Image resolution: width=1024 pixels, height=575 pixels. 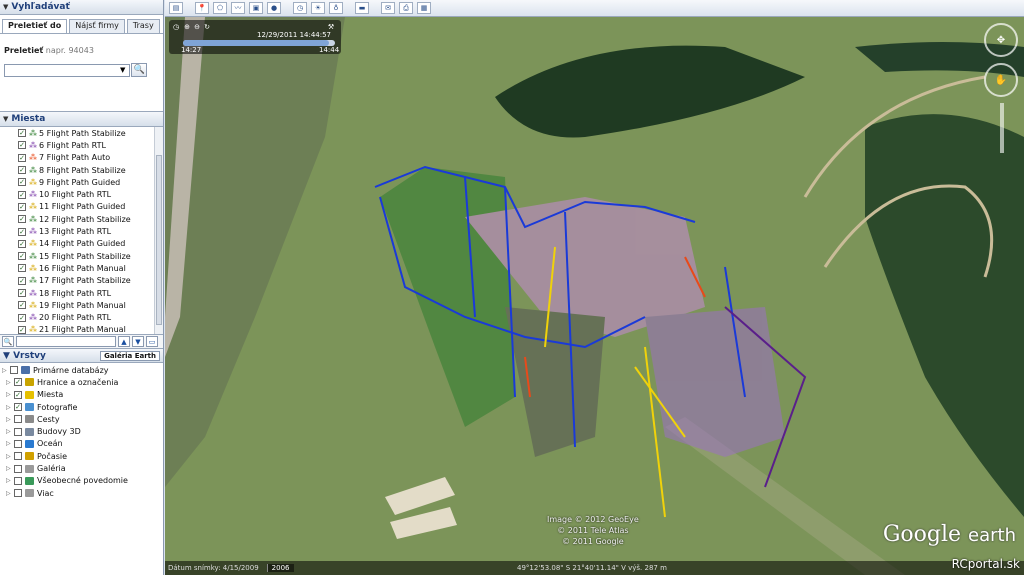 I want to click on list-item: ✓ ⁂ 11 Flight Path Guided, so click(x=76, y=207).